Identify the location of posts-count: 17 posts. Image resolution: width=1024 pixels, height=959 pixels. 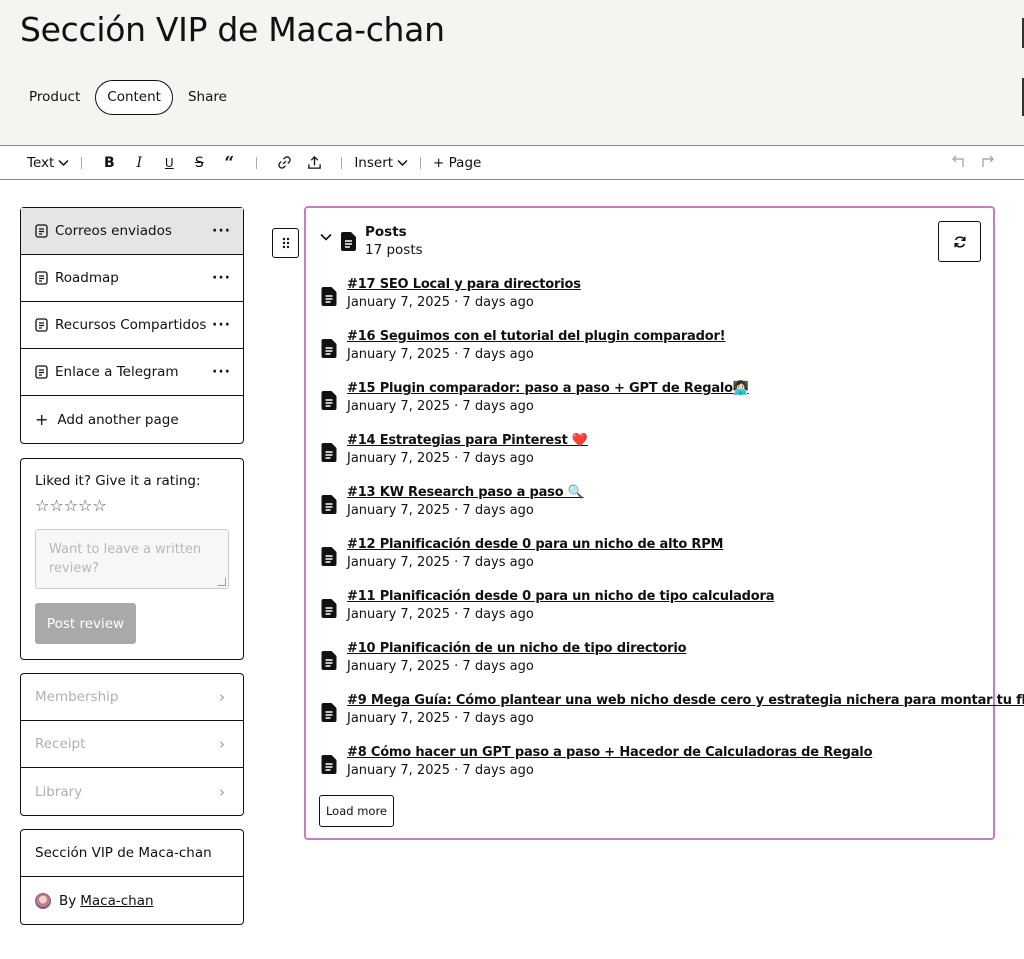
(394, 250).